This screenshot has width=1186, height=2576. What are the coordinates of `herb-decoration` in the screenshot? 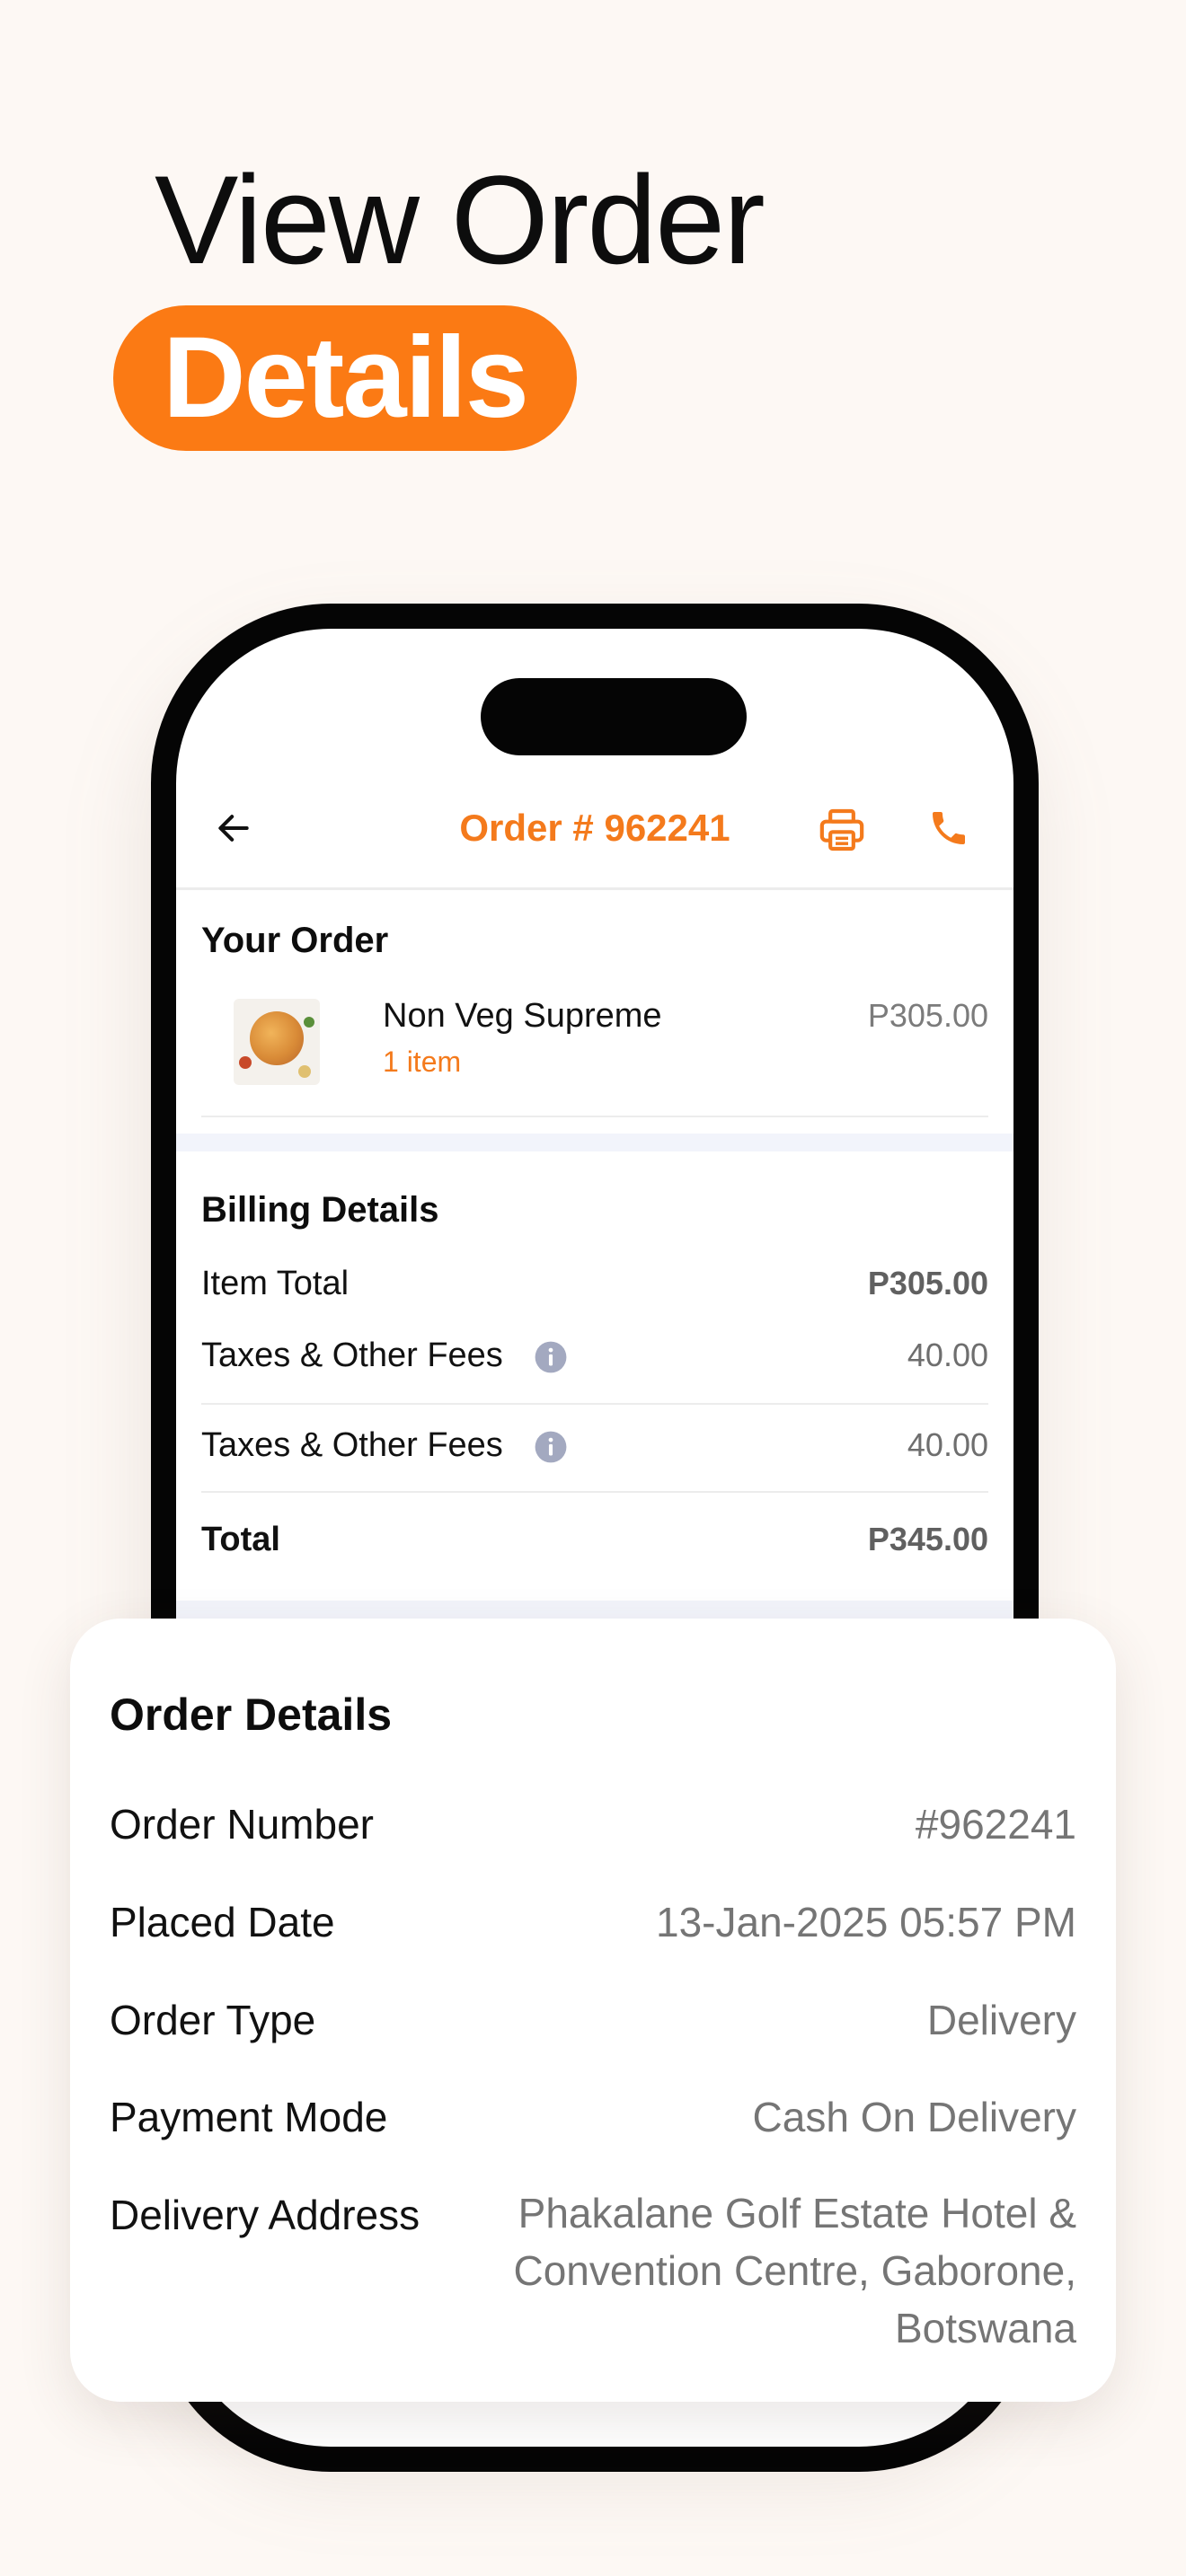 It's located at (309, 1022).